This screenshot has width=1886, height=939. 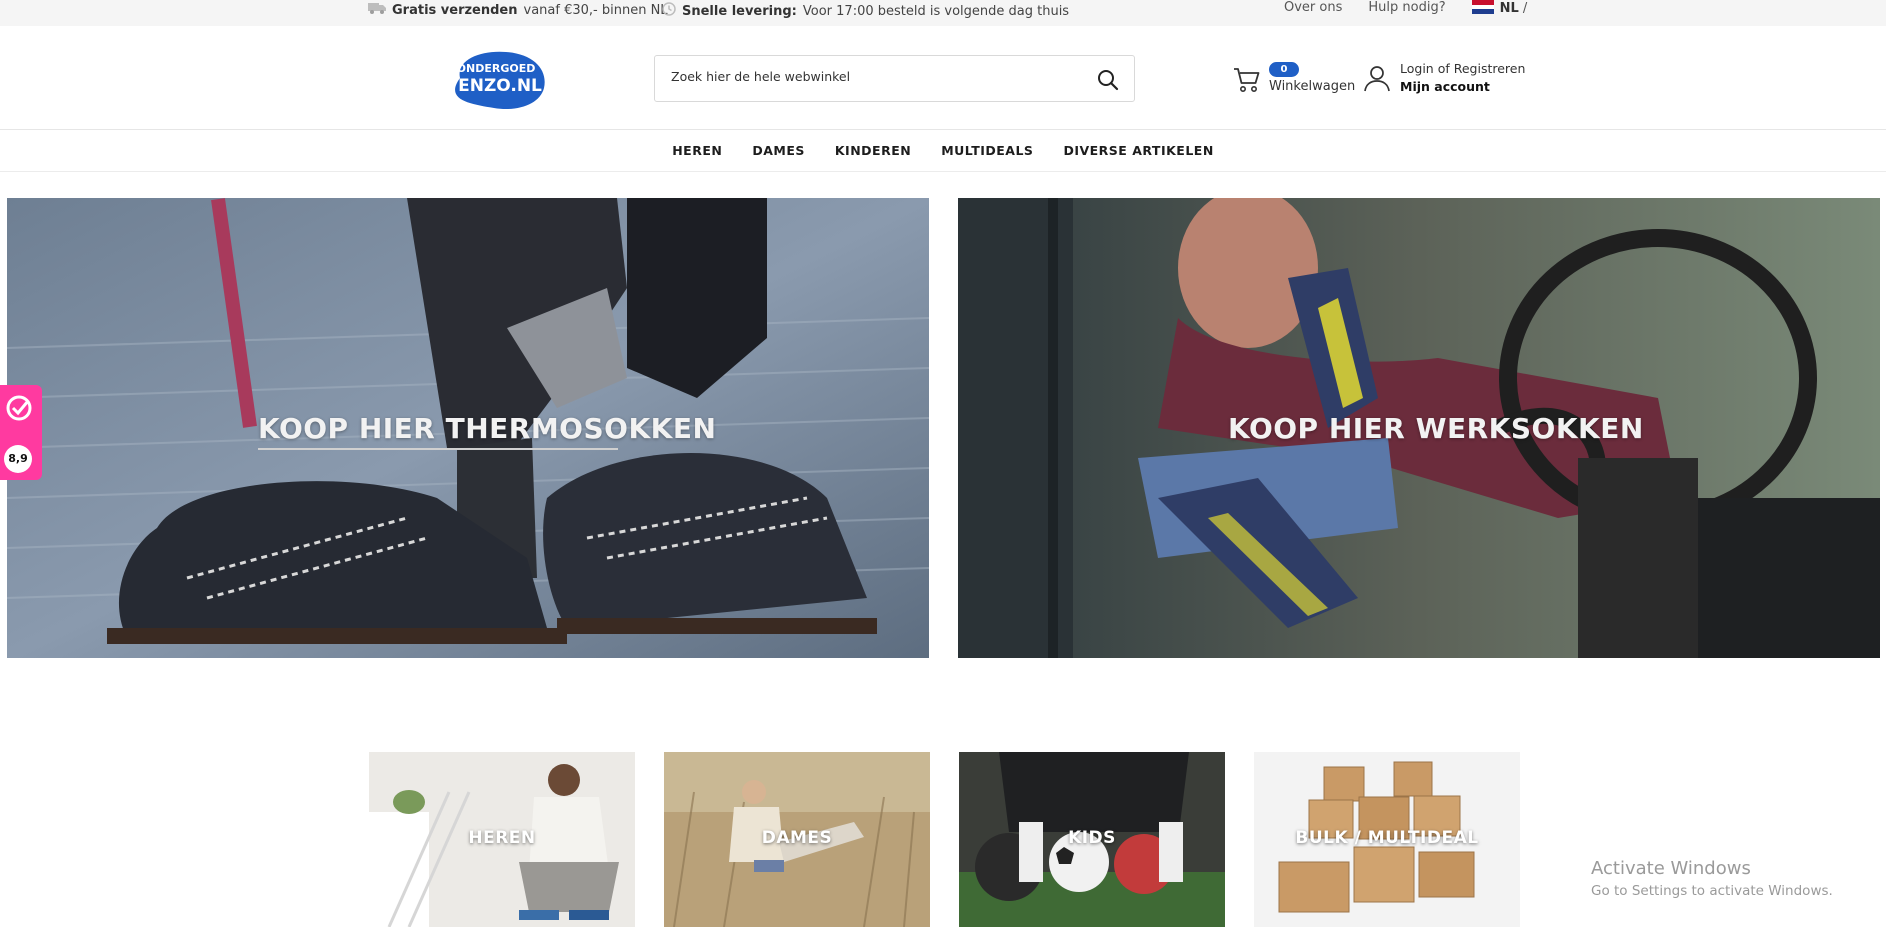 I want to click on logo-text-top: ONDERGOED, so click(x=496, y=68).